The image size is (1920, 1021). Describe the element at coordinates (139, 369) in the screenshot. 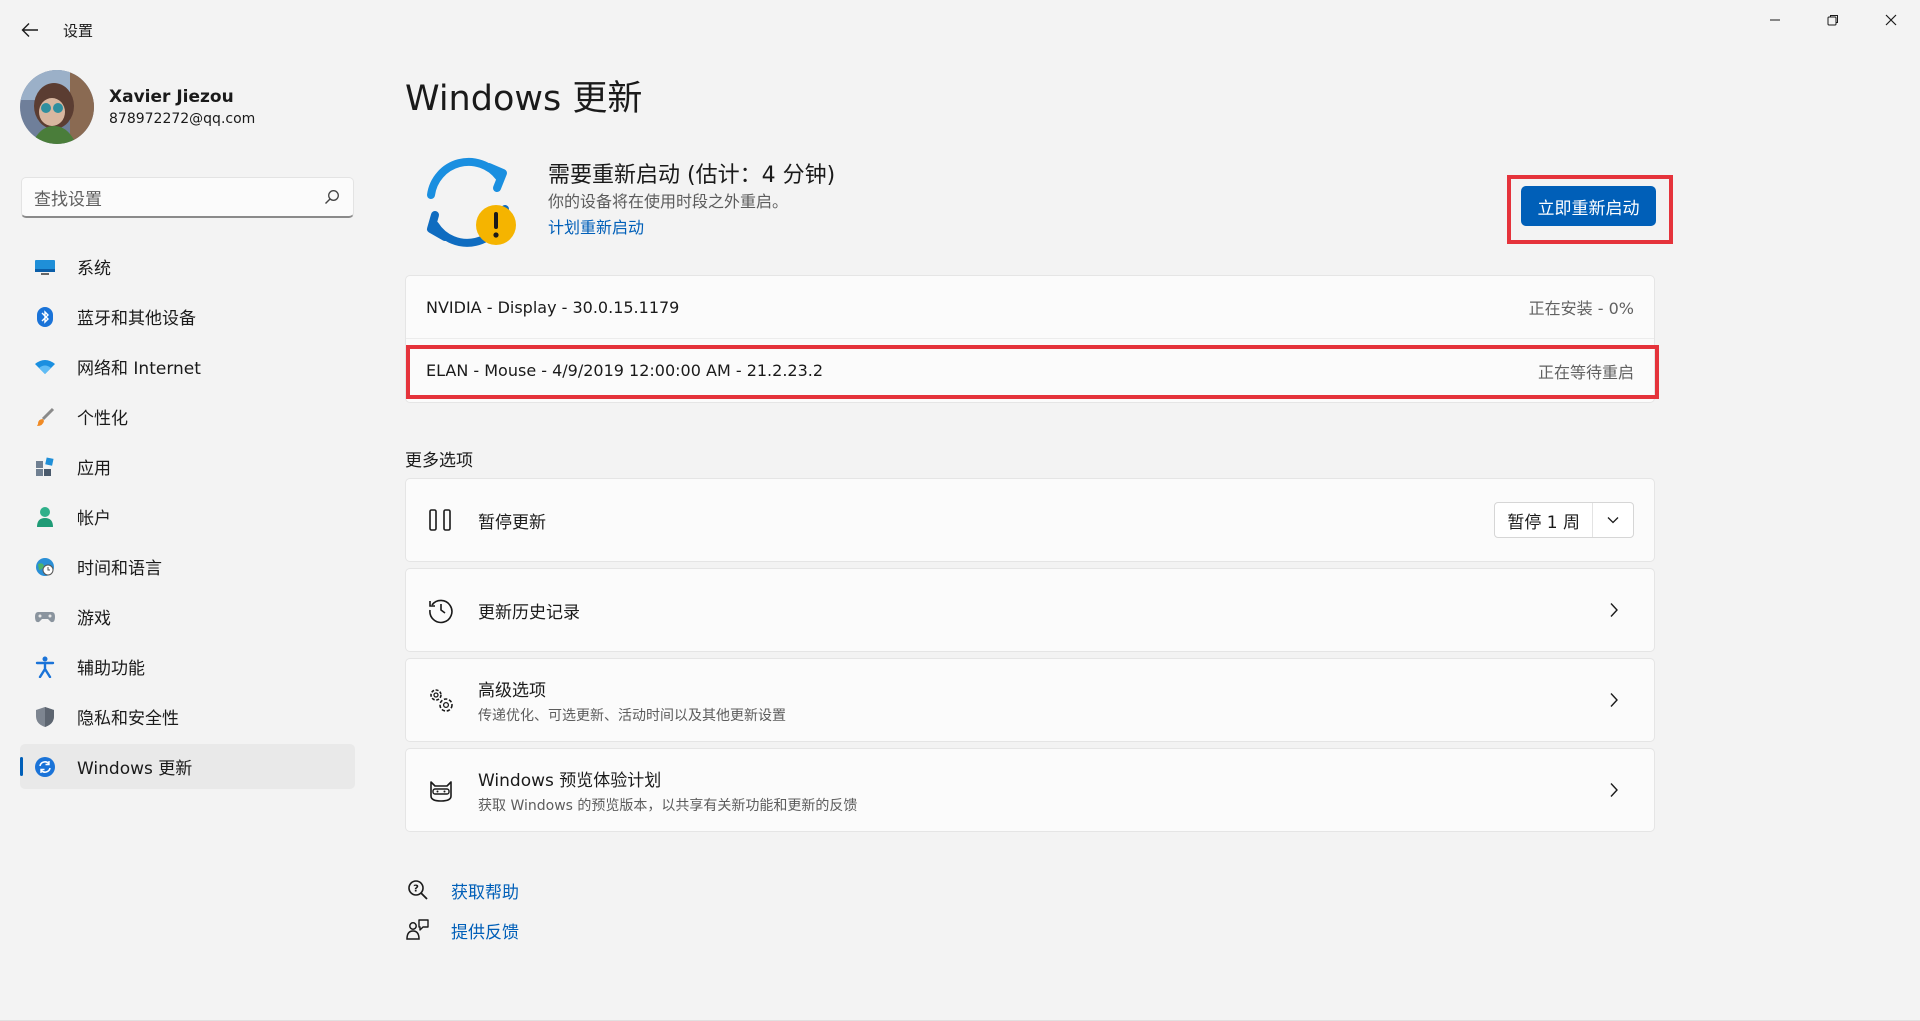

I see `sidebar-item-label: 网络和 Internet` at that location.